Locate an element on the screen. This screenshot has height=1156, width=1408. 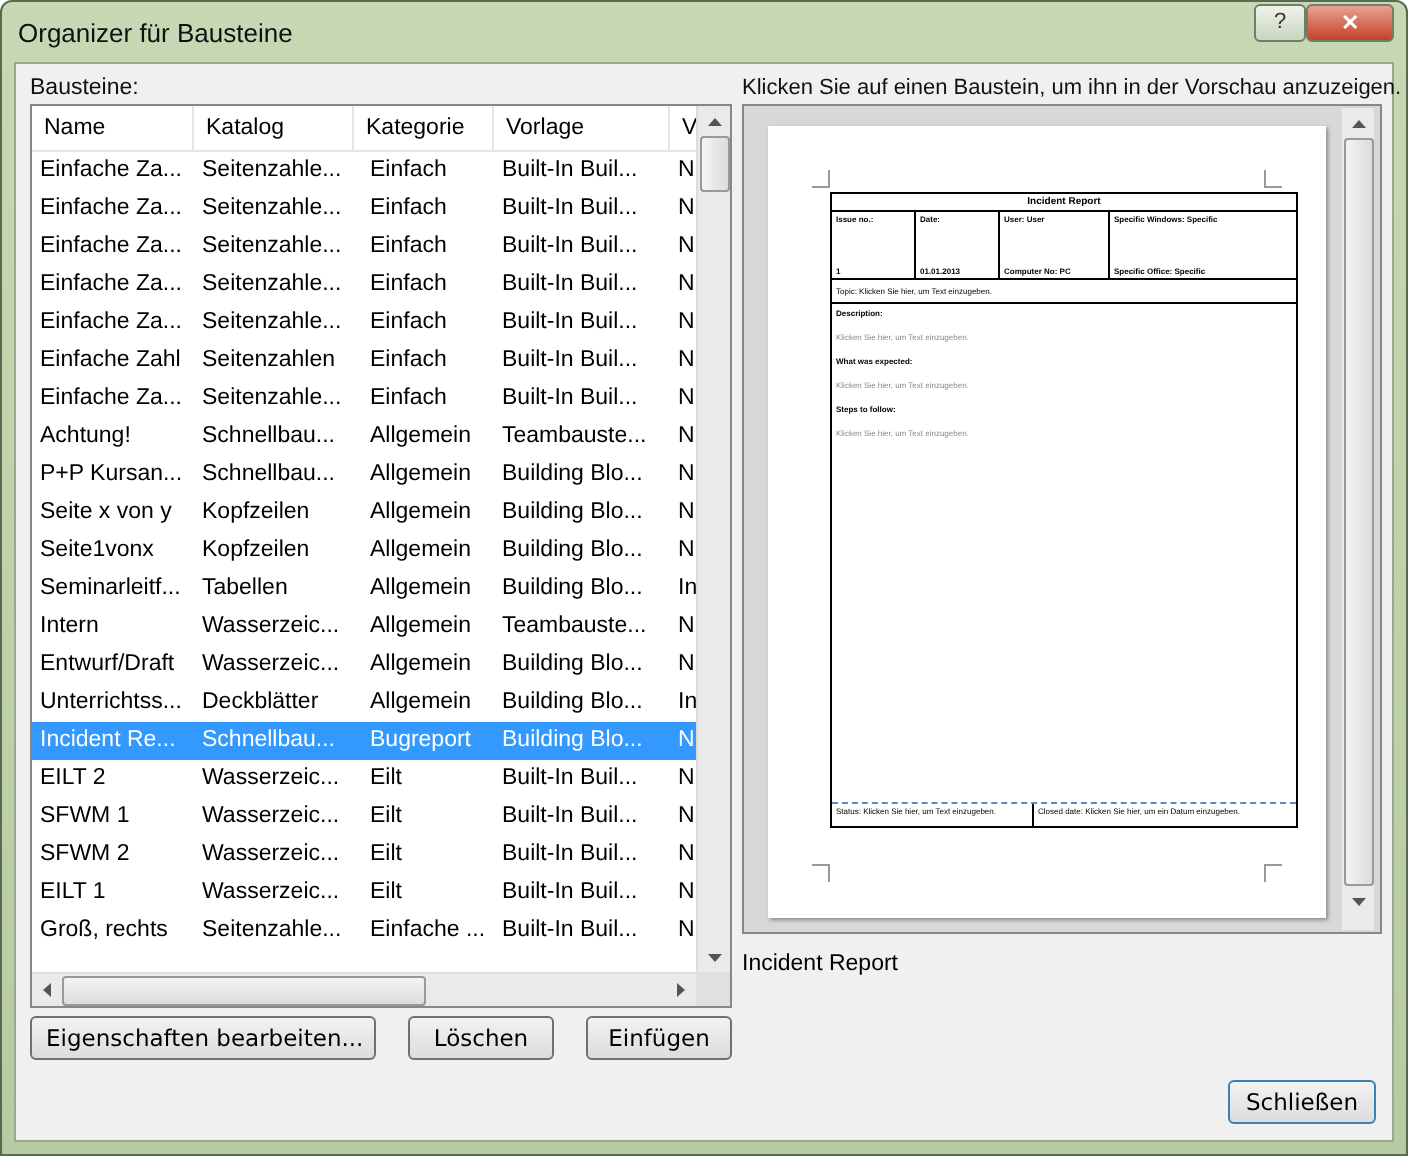
scrollbar-corner is located at coordinates (713, 989).